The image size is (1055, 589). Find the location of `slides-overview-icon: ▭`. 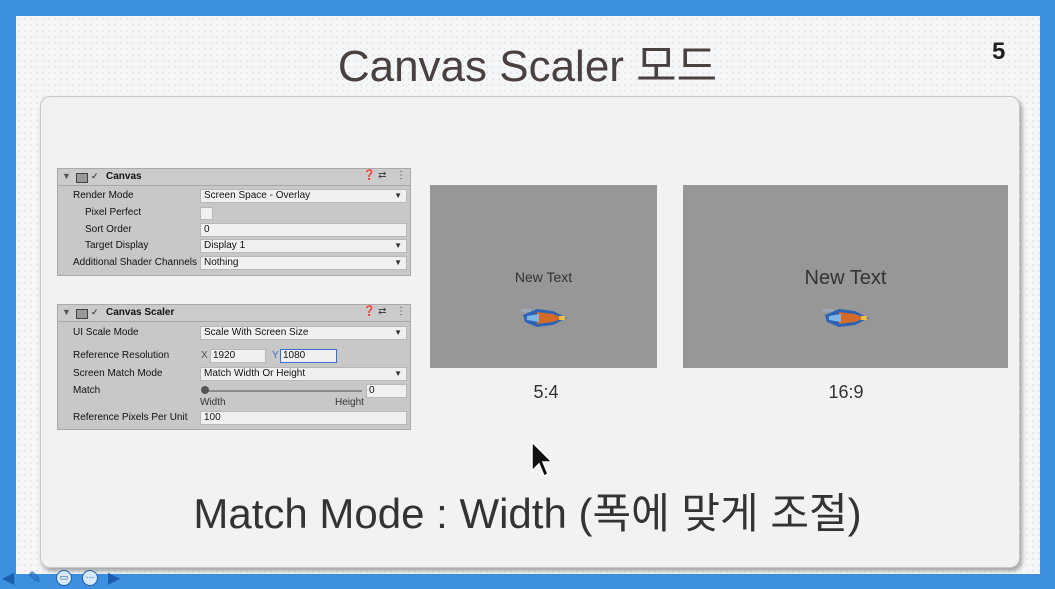

slides-overview-icon: ▭ is located at coordinates (64, 578).